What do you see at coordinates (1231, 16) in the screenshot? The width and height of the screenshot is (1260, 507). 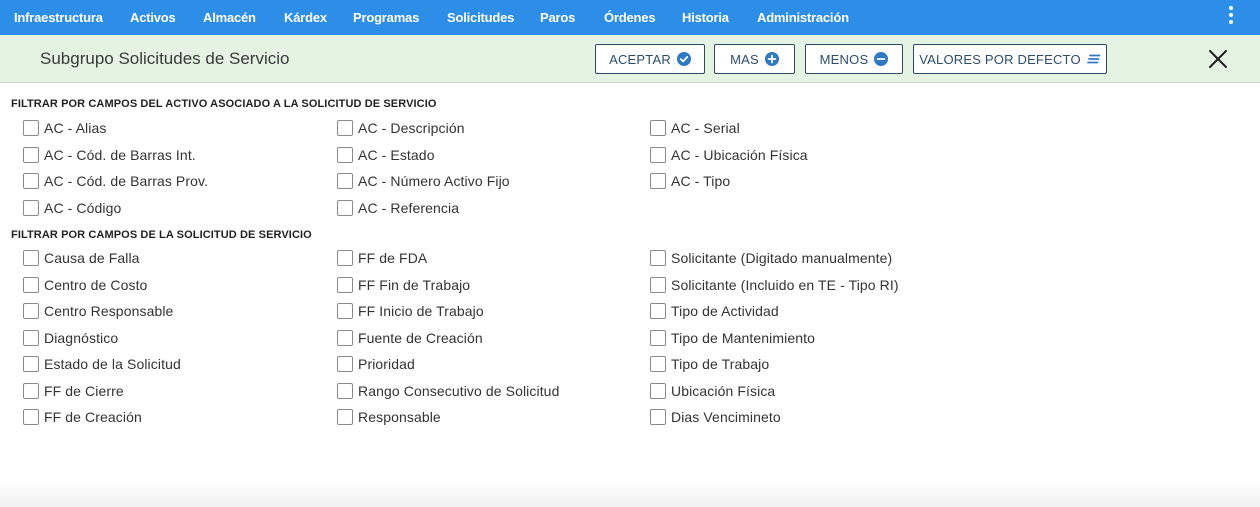 I see `more-vertical-icon` at bounding box center [1231, 16].